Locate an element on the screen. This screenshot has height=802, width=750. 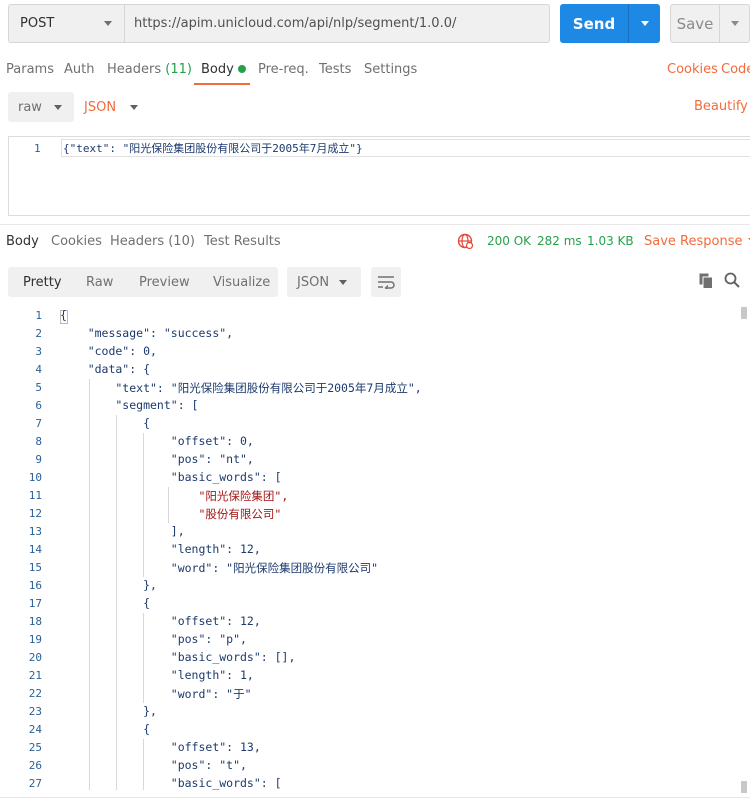
code-text: }, is located at coordinates (108, 711).